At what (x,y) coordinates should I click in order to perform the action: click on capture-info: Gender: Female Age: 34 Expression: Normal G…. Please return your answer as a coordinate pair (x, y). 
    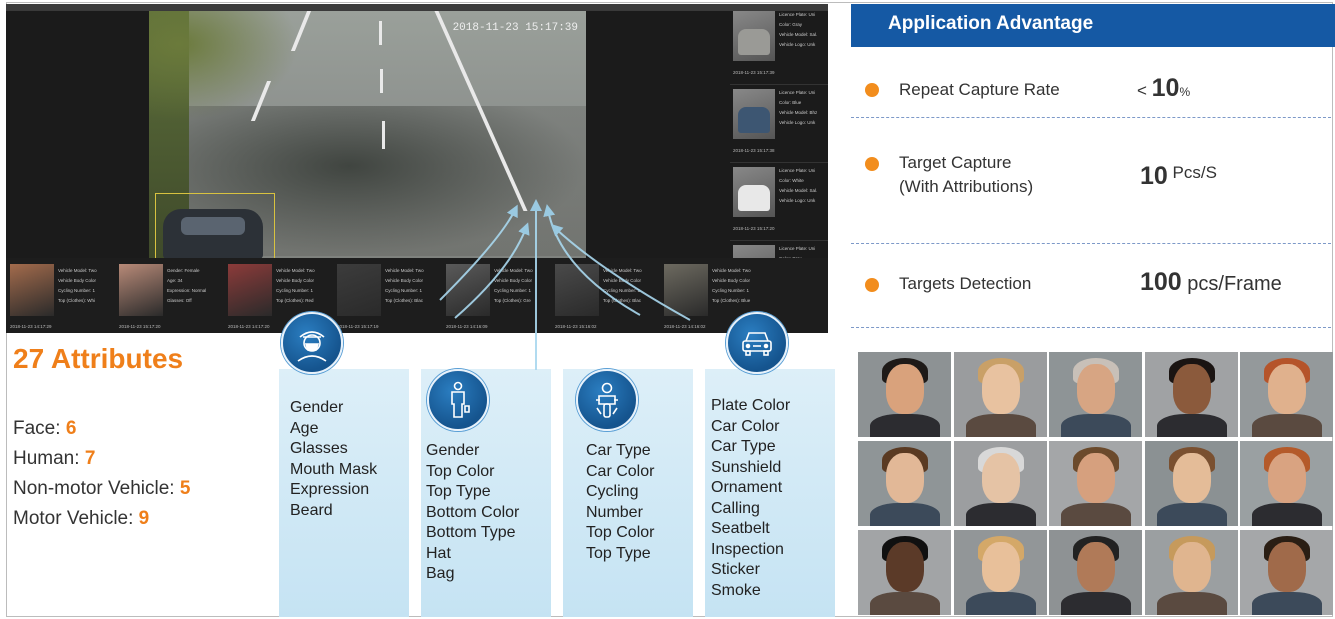
    Looking at the image, I should click on (187, 285).